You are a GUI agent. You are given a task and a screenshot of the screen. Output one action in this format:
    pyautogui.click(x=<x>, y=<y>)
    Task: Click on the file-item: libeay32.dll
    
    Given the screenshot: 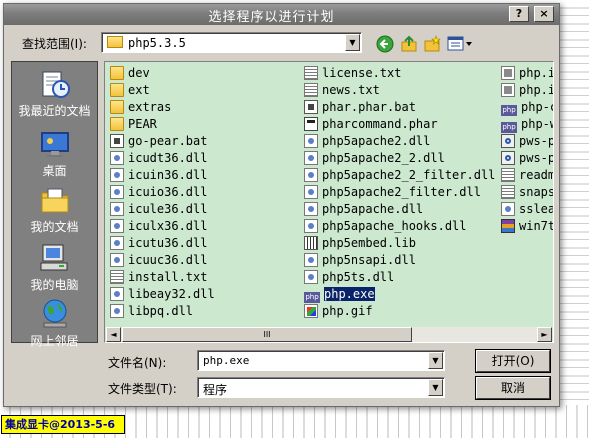 What is the action you would take?
    pyautogui.click(x=162, y=294)
    